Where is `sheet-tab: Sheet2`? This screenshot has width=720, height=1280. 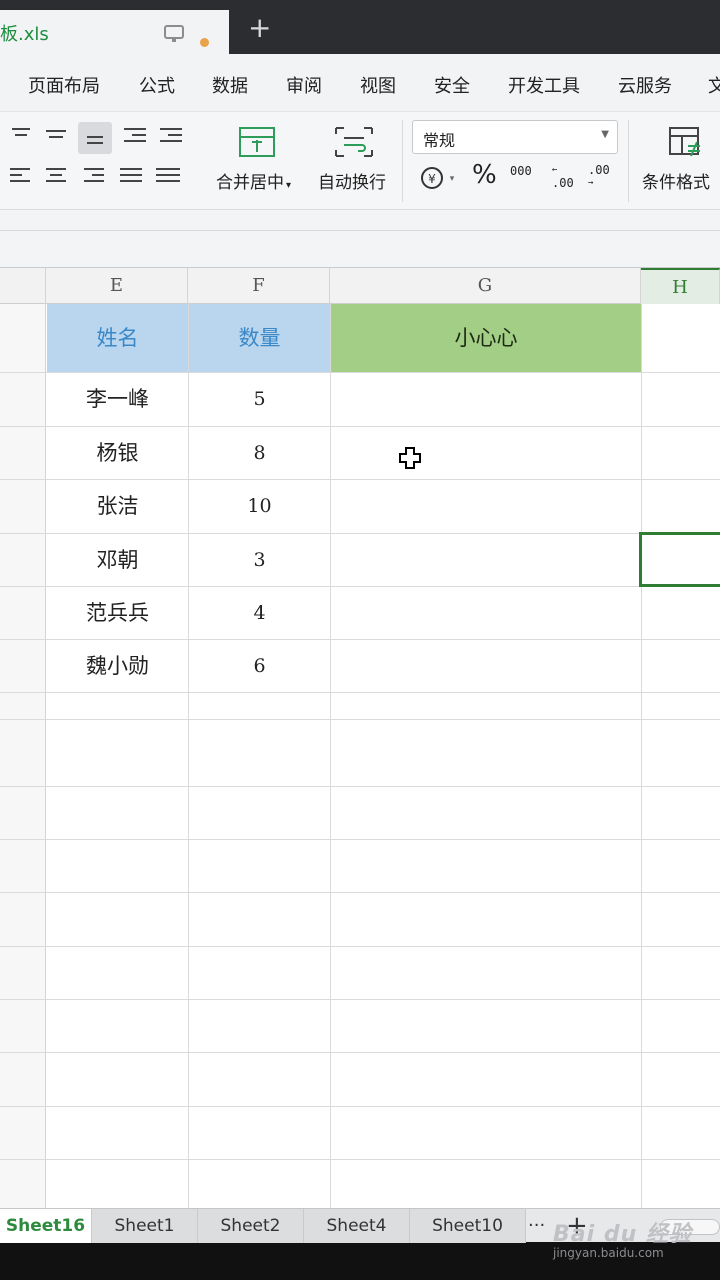 sheet-tab: Sheet2 is located at coordinates (251, 1226).